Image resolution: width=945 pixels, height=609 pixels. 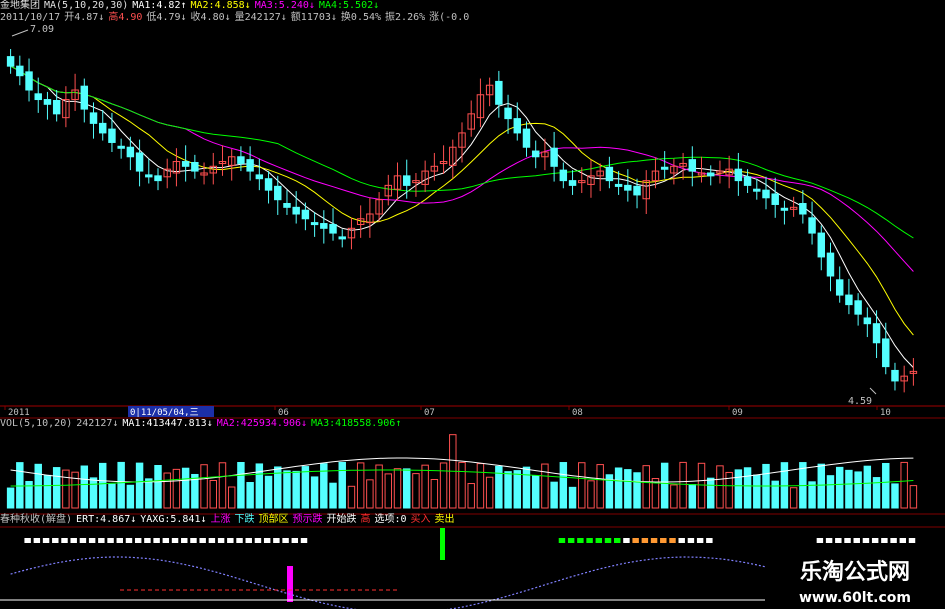 What do you see at coordinates (429, 413) in the screenshot?
I see `month-label: 07` at bounding box center [429, 413].